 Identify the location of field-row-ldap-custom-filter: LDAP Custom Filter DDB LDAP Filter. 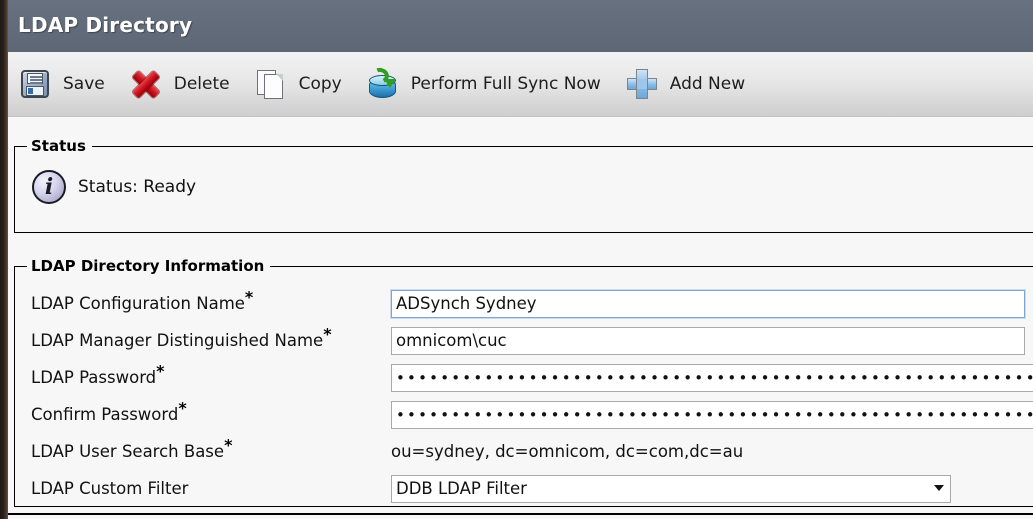
(524, 488).